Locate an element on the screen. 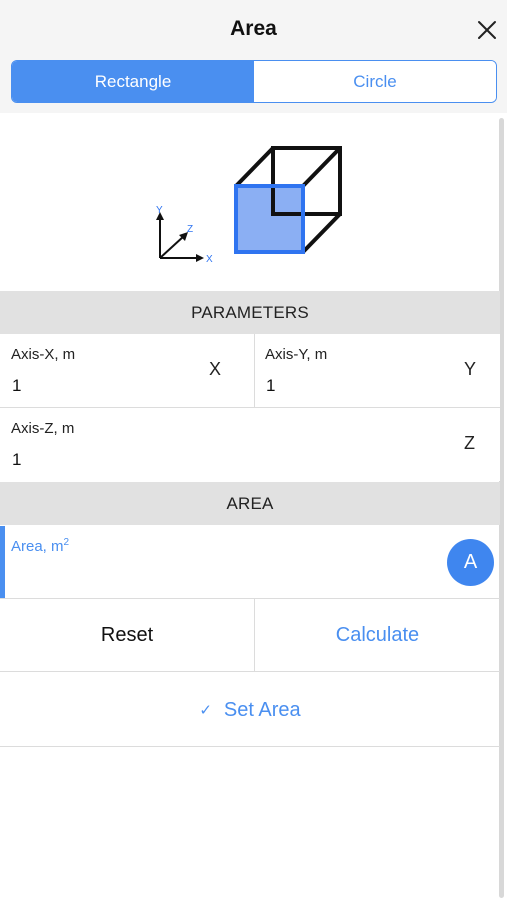 The image size is (507, 900). axis-x-field: Axis-X, m 1 X is located at coordinates (127, 370).